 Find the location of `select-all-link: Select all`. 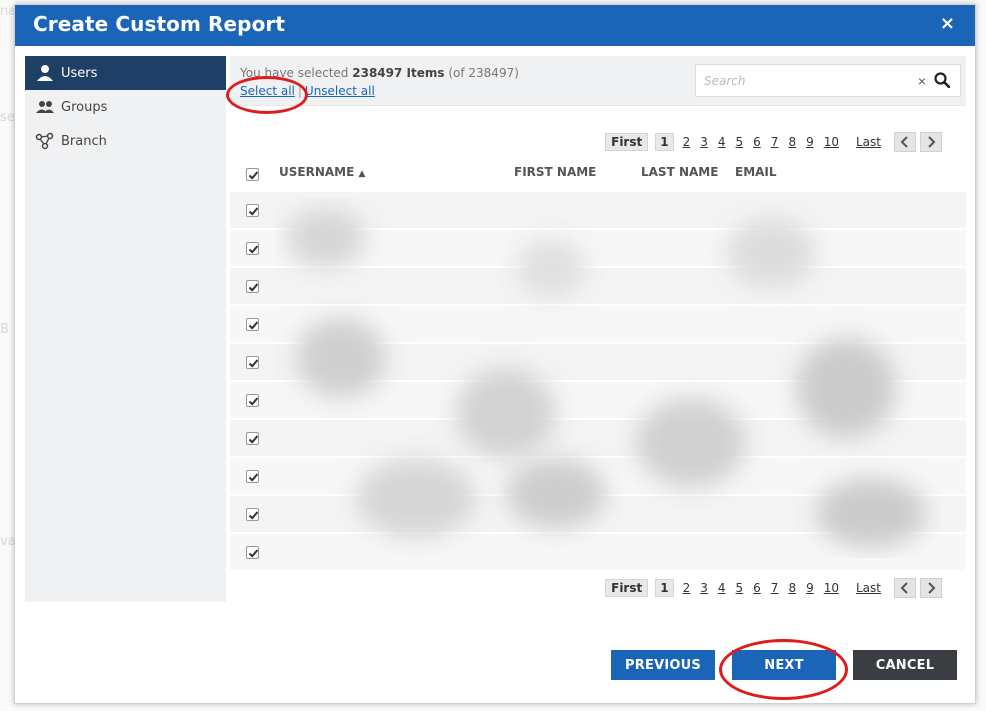

select-all-link: Select all is located at coordinates (267, 91).